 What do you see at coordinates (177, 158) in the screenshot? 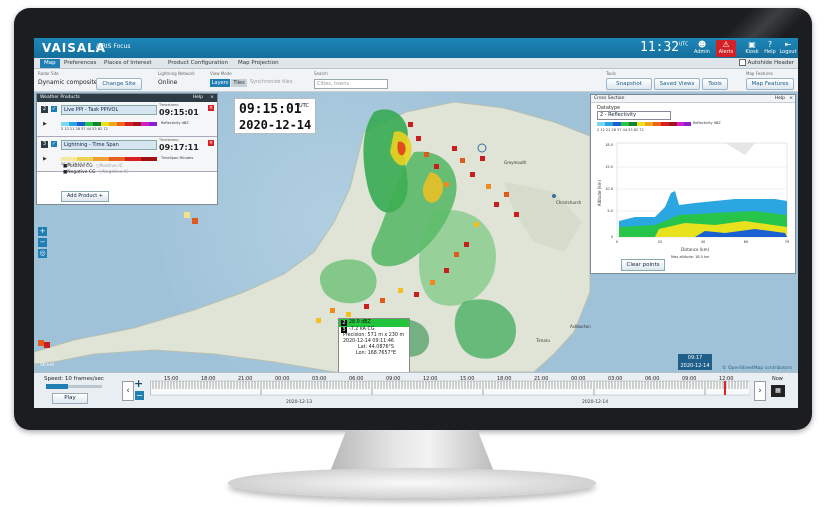
I see `timespan-unit: TimeSpan Minutes` at bounding box center [177, 158].